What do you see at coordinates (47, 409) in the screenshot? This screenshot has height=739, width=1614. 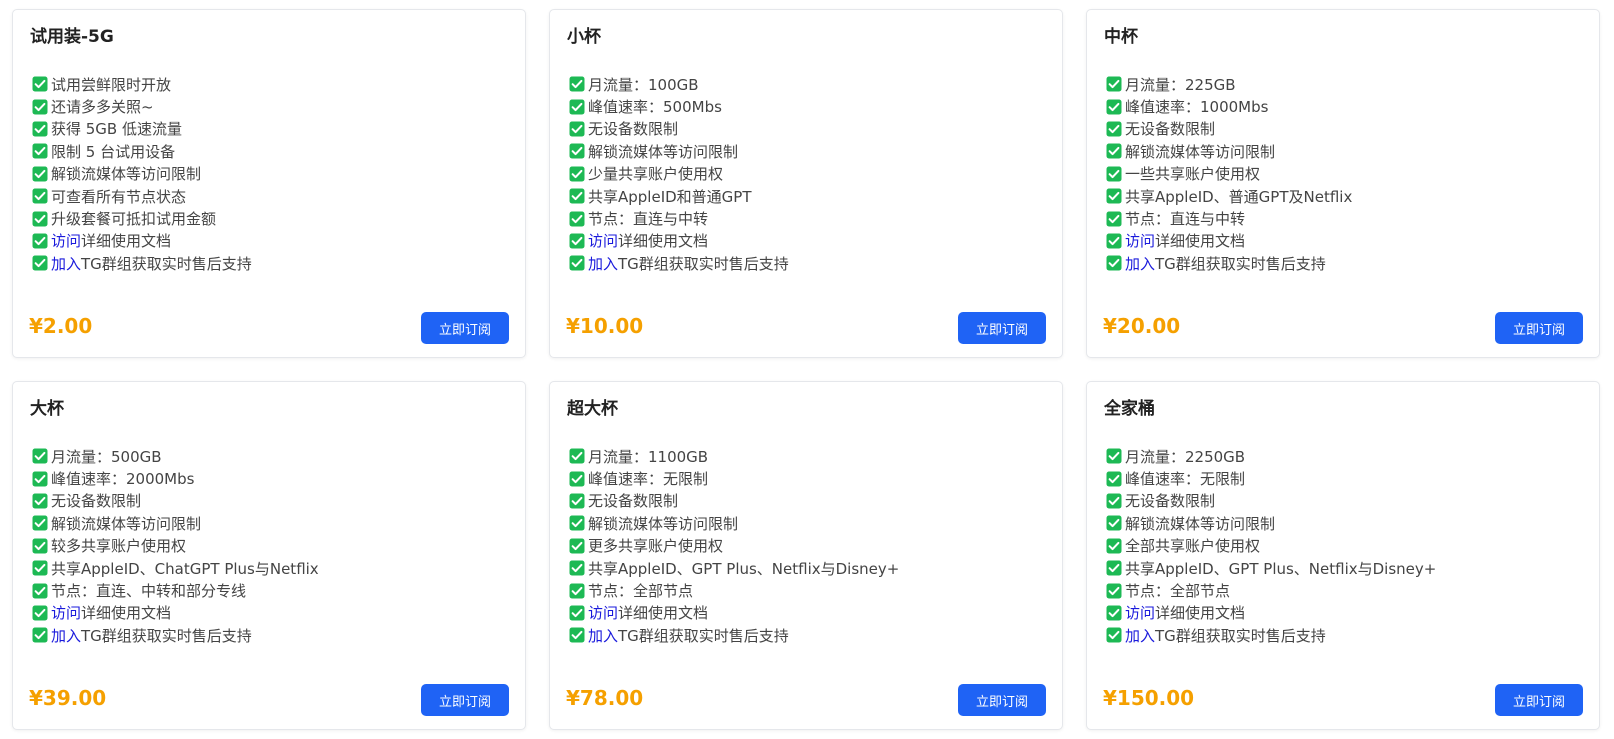 I see `plan-title: 大杯` at bounding box center [47, 409].